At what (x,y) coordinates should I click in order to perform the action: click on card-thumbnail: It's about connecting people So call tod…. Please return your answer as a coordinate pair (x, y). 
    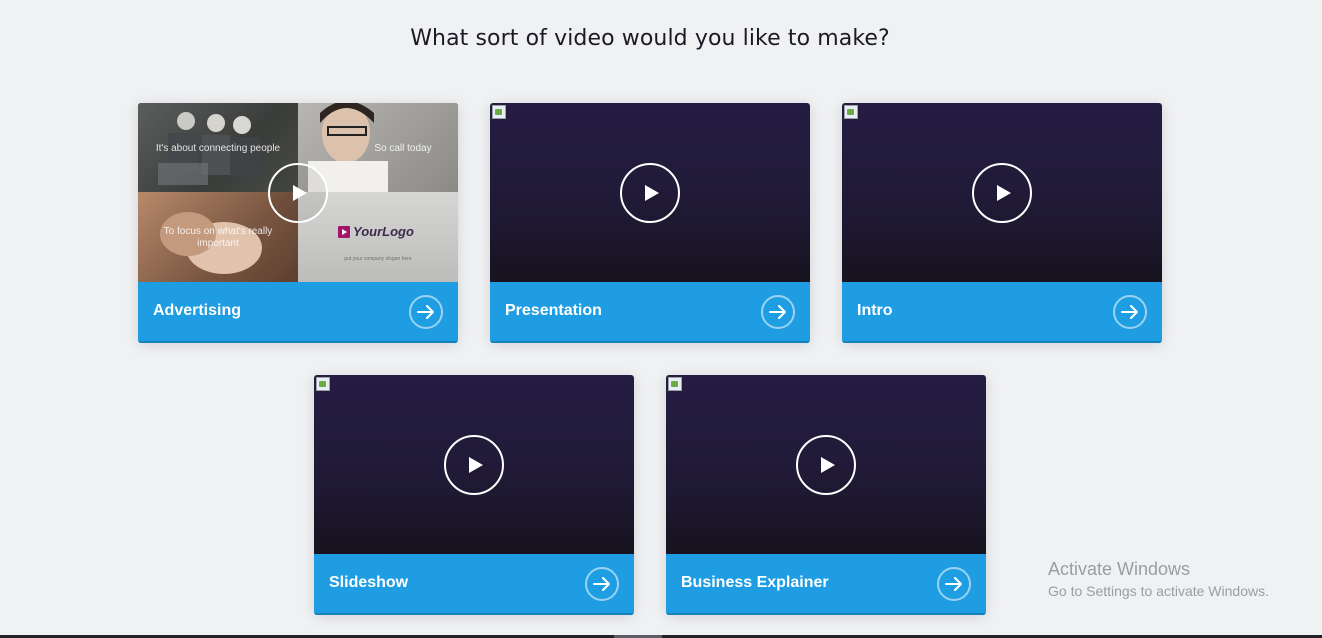
    Looking at the image, I should click on (298, 192).